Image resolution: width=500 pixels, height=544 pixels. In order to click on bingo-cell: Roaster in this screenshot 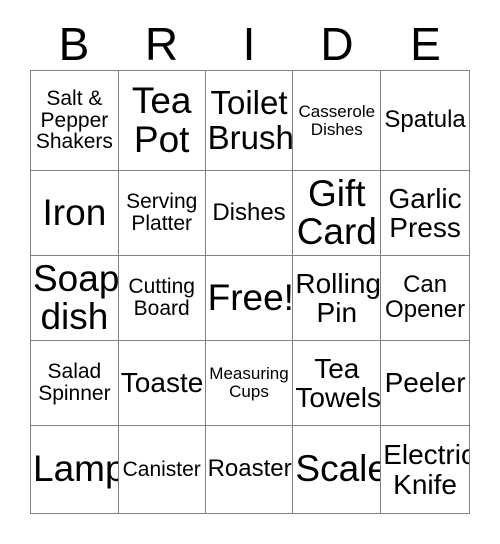, I will do `click(249, 470)`.